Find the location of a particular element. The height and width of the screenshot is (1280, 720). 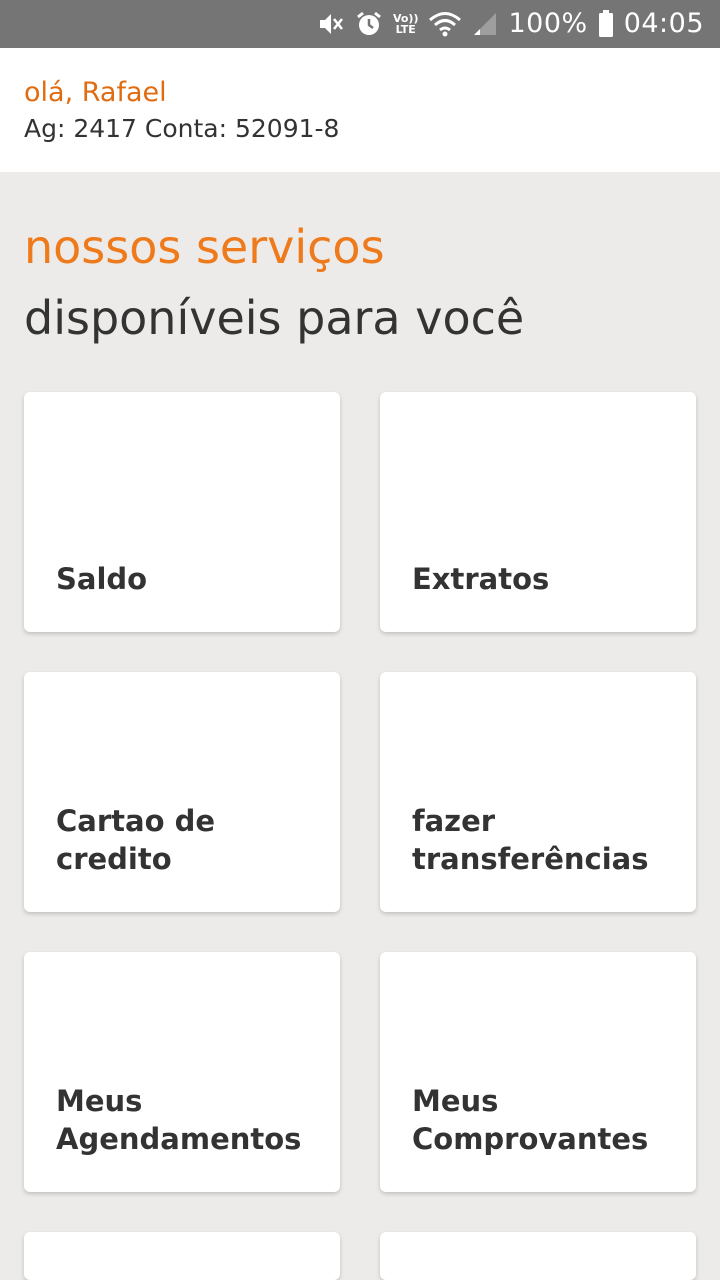

battery-percent: 100% is located at coordinates (548, 23).